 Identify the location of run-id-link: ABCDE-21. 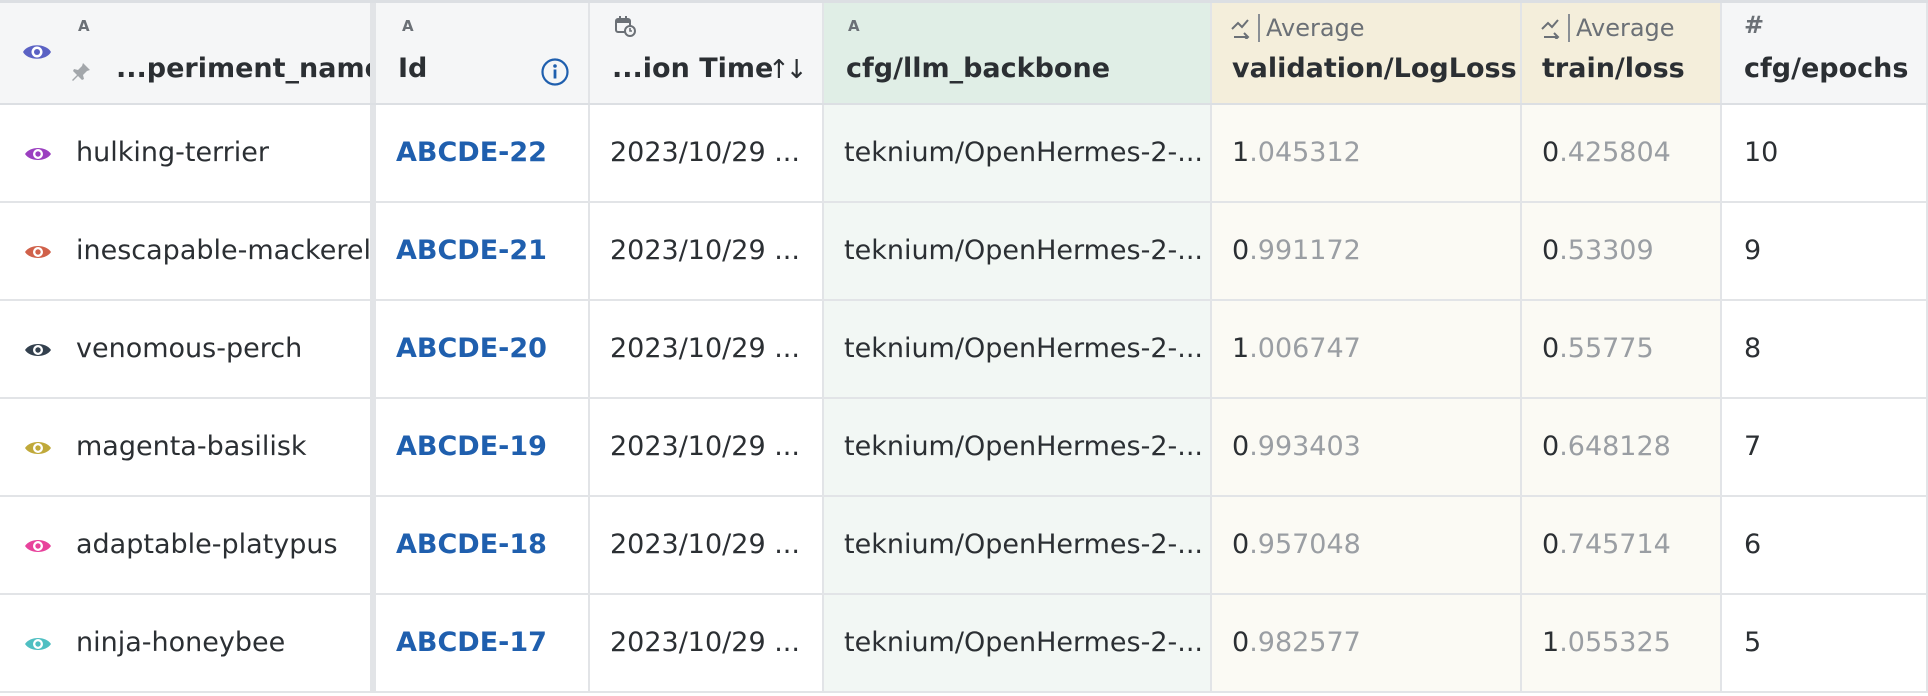
(471, 251).